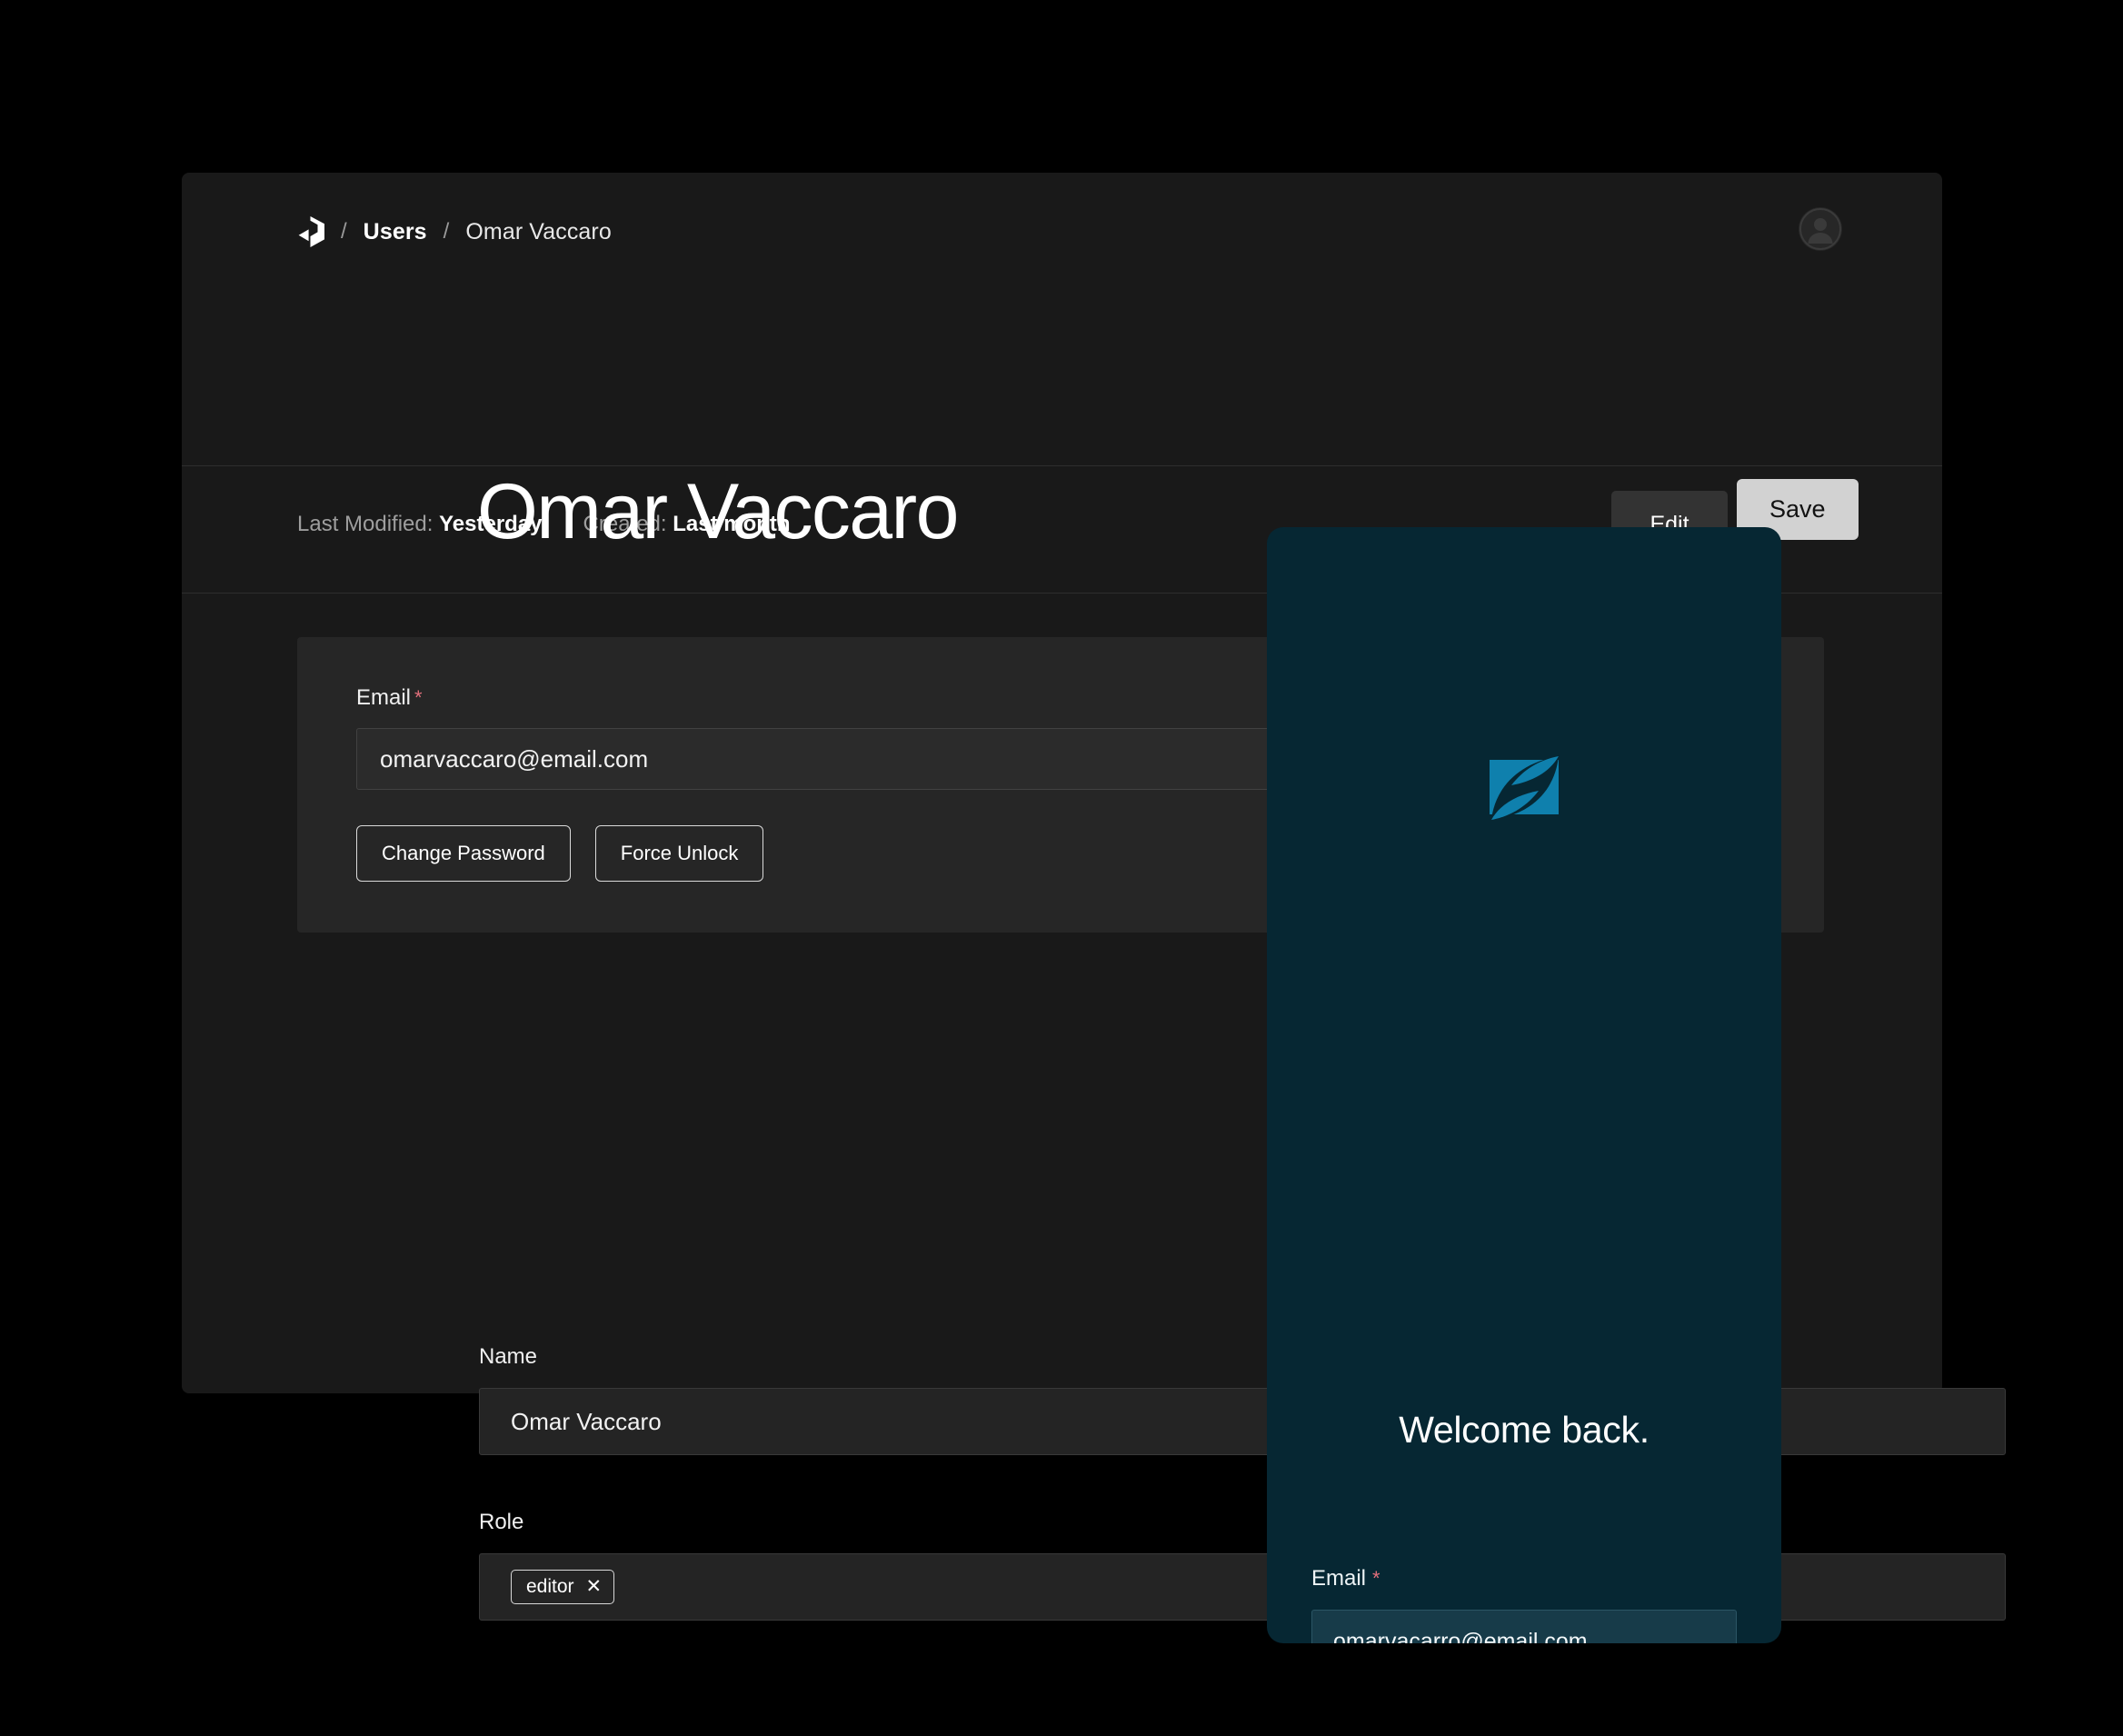 This screenshot has width=2123, height=1736. Describe the element at coordinates (679, 854) in the screenshot. I see `force-unlock-button: Force Unlock` at that location.